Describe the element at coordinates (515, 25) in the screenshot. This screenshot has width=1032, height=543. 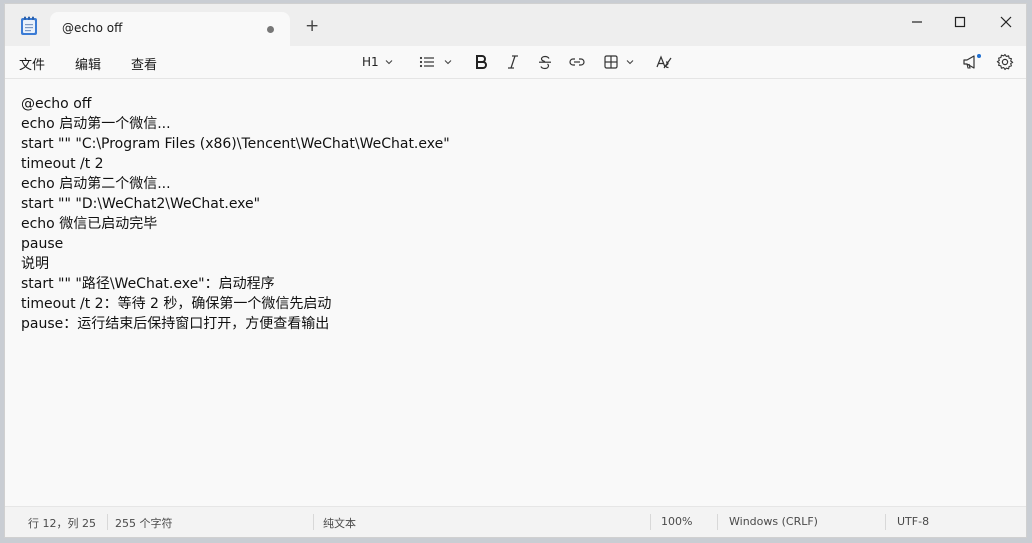
I see `title-bar: @echo off +` at that location.